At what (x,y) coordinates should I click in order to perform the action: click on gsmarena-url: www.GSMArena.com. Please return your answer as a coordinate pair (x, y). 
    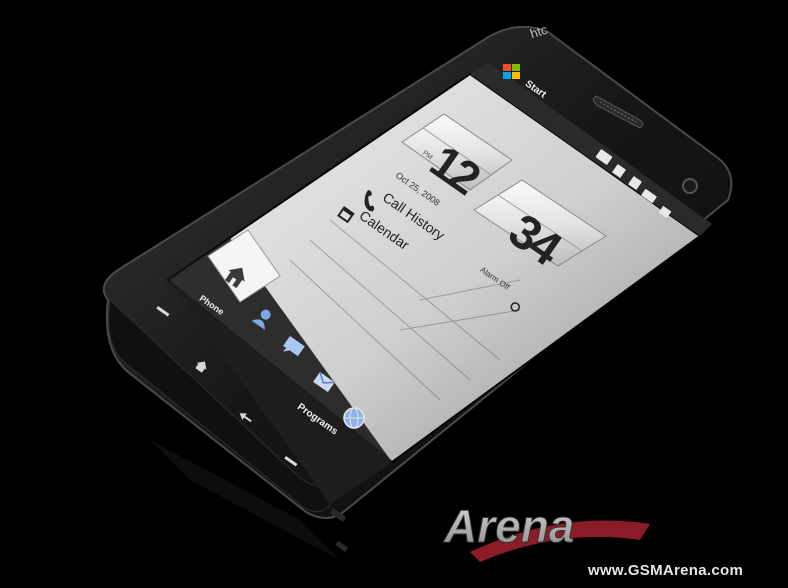
    Looking at the image, I should click on (666, 570).